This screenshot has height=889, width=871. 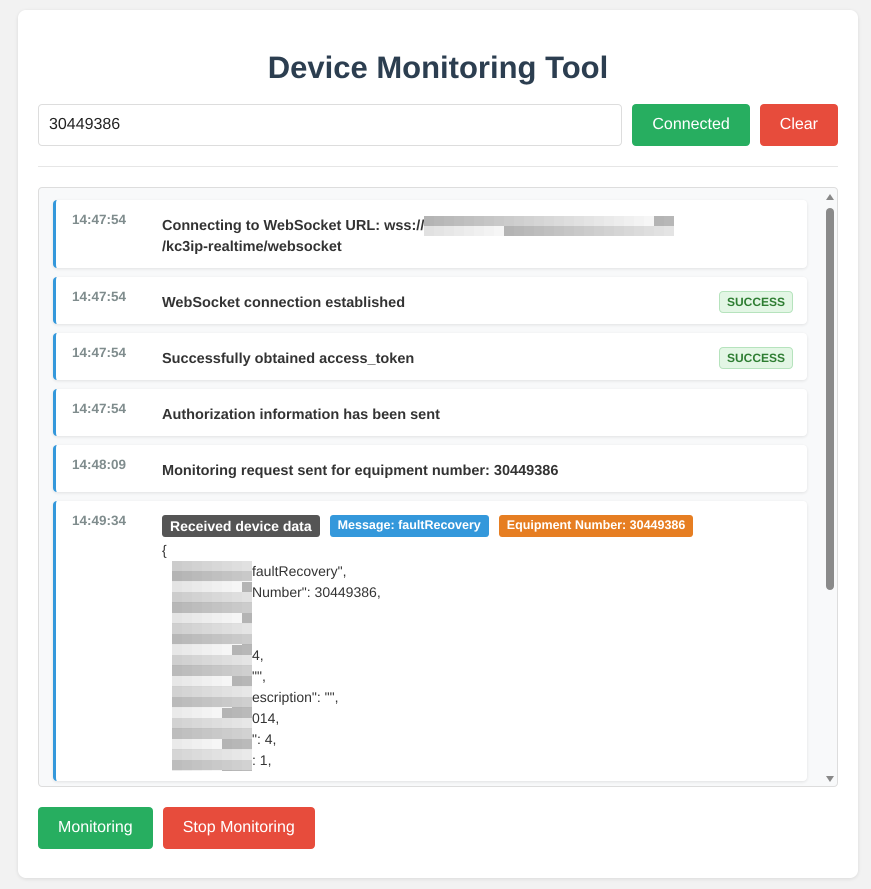 I want to click on page-title: Device Monitoring Tool, so click(x=438, y=68).